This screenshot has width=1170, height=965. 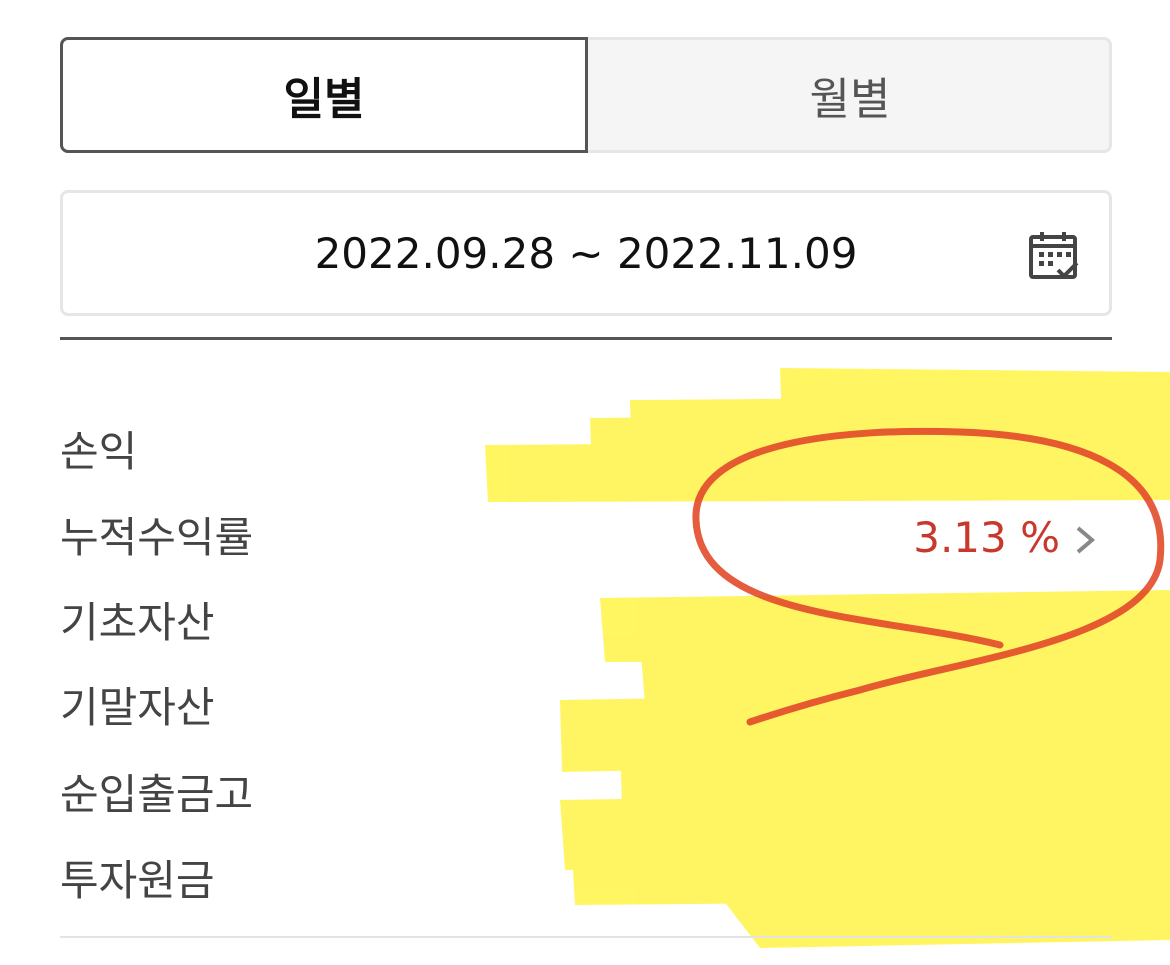 What do you see at coordinates (324, 95) in the screenshot?
I see `tab-daily: 일별` at bounding box center [324, 95].